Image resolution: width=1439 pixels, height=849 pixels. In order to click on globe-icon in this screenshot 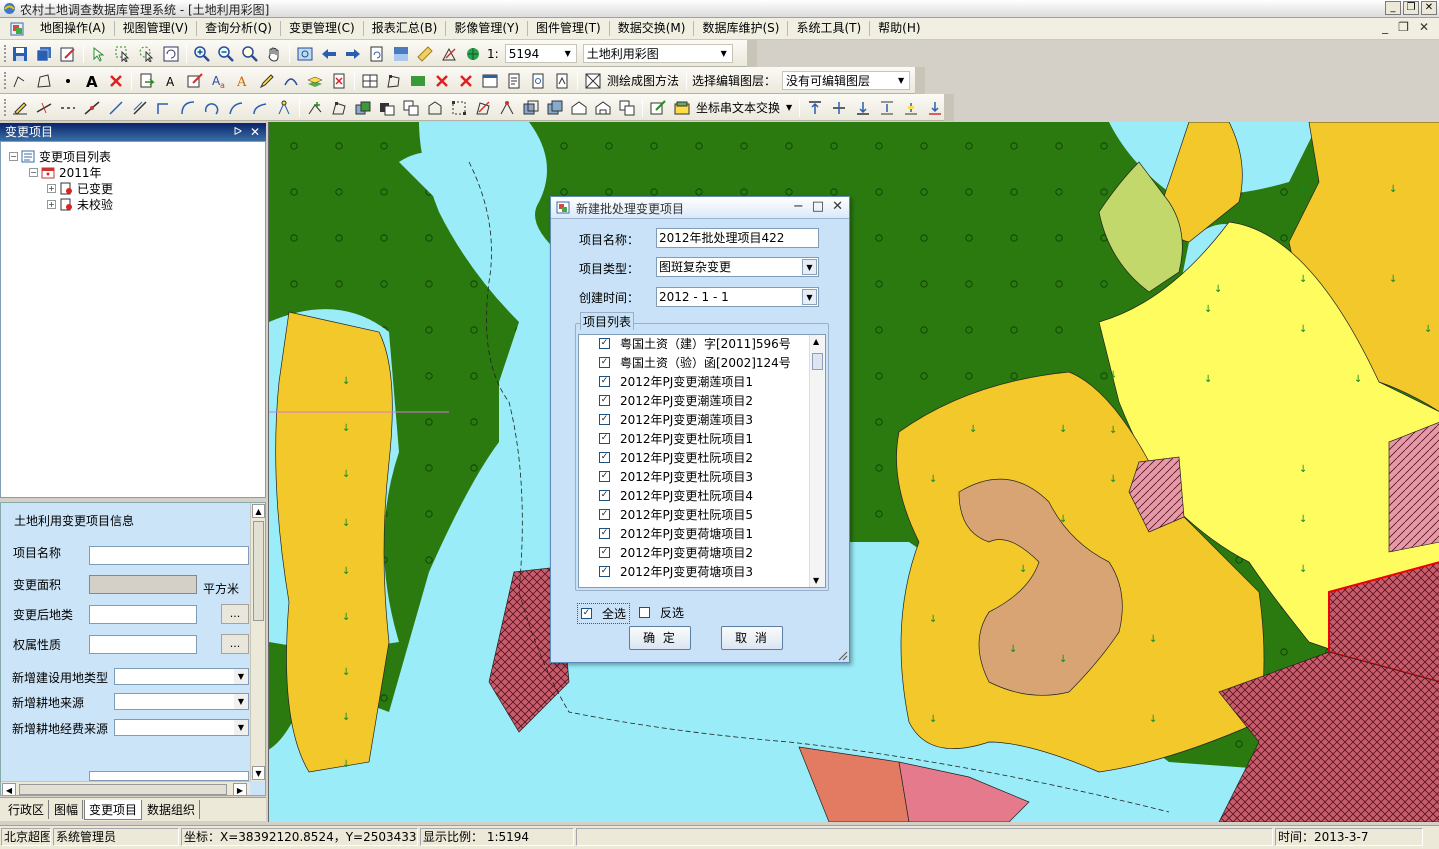, I will do `click(472, 53)`.